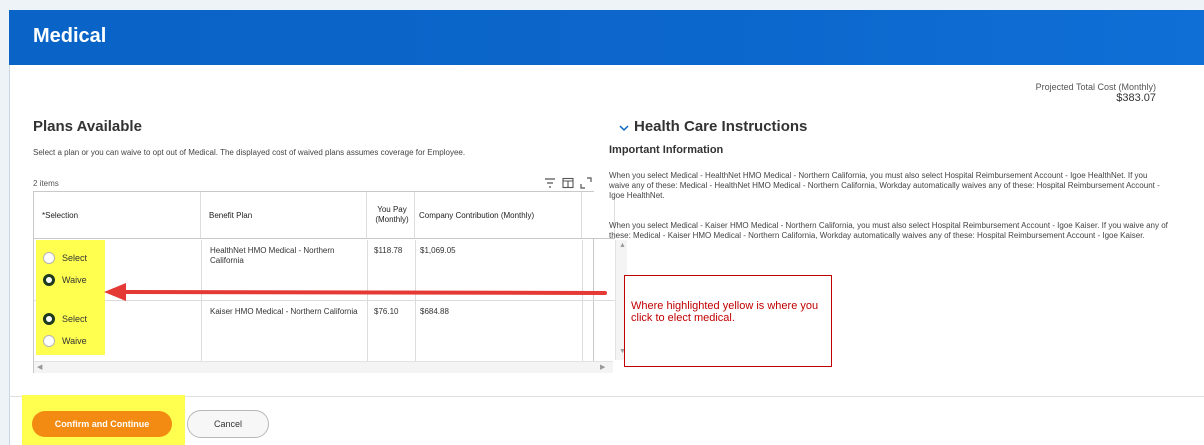  Describe the element at coordinates (586, 182) in the screenshot. I see `expand-icon` at that location.